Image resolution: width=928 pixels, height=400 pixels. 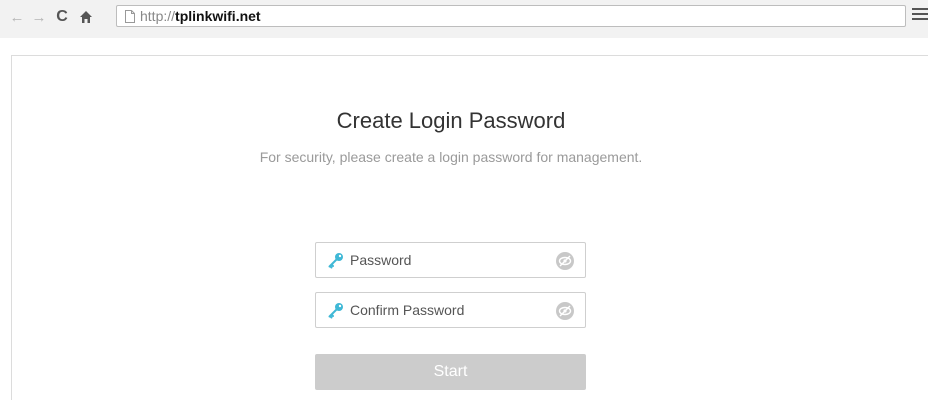 I want to click on home-icon, so click(x=86, y=17).